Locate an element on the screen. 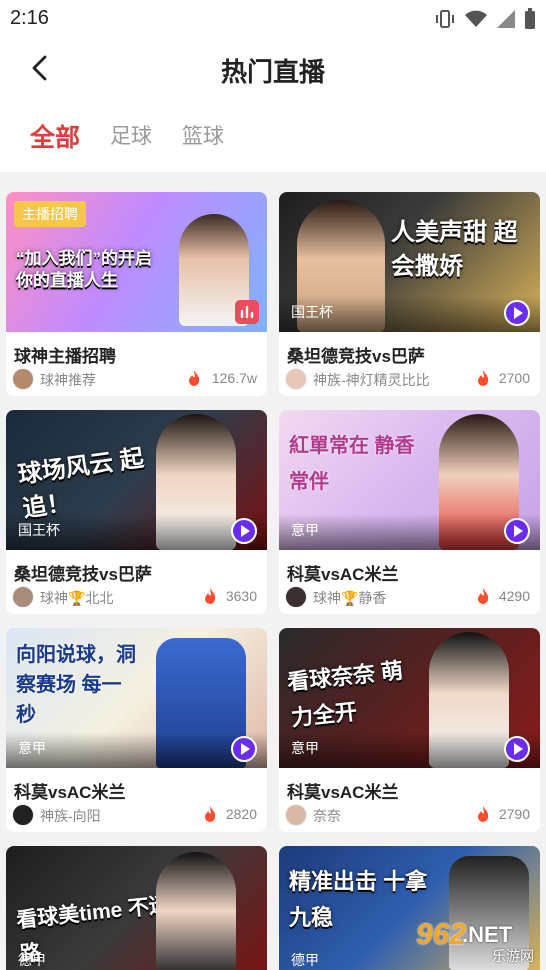 Image resolution: width=546 pixels, height=970 pixels. author-name: 球神🏆静香 is located at coordinates (350, 598).